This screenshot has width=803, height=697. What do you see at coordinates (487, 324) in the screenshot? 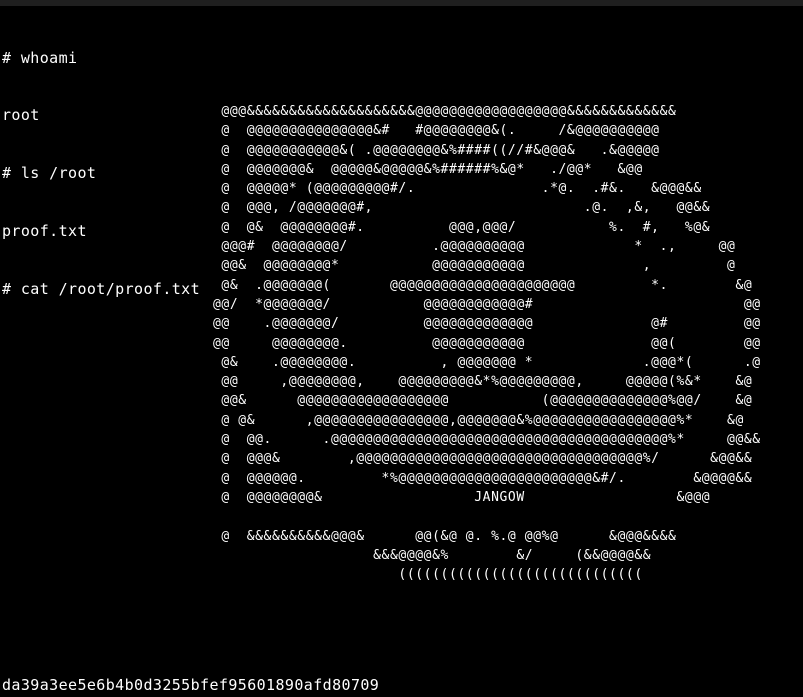
I see `ascii-art-line: @@ .@@@@@@@/ @@@@@@@@@@@@@ @# @@` at bounding box center [487, 324].